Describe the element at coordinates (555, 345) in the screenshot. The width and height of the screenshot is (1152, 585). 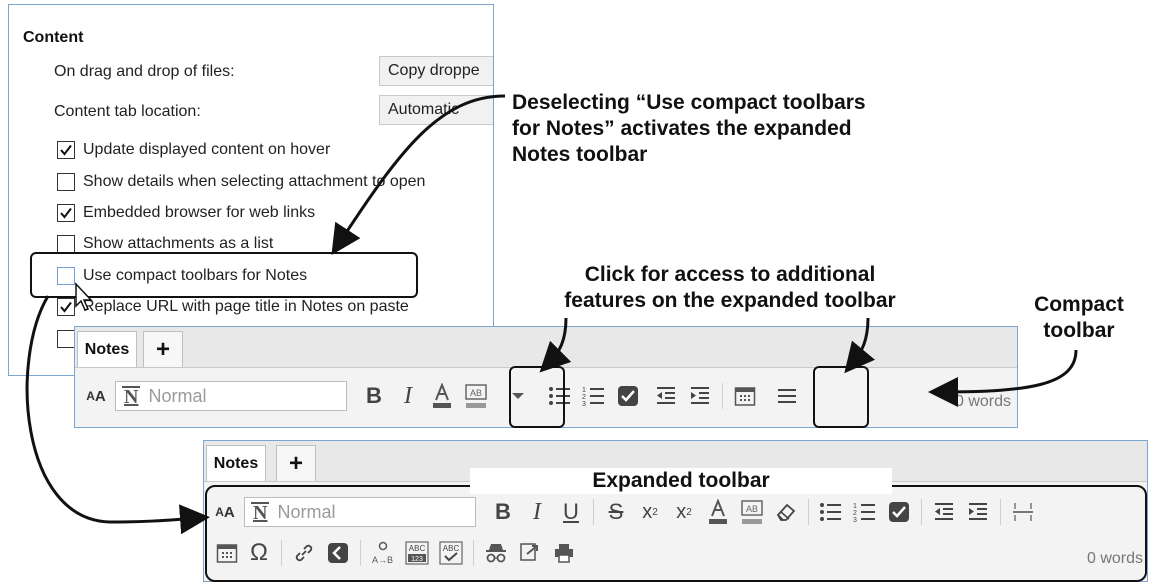
I see `arrow-to-dropdown-button` at that location.